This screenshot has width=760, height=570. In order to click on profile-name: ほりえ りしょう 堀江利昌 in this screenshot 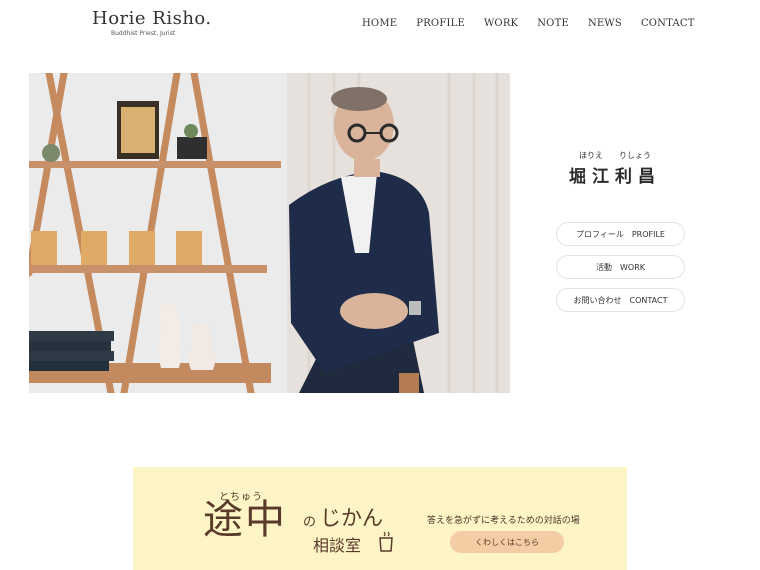, I will do `click(615, 168)`.